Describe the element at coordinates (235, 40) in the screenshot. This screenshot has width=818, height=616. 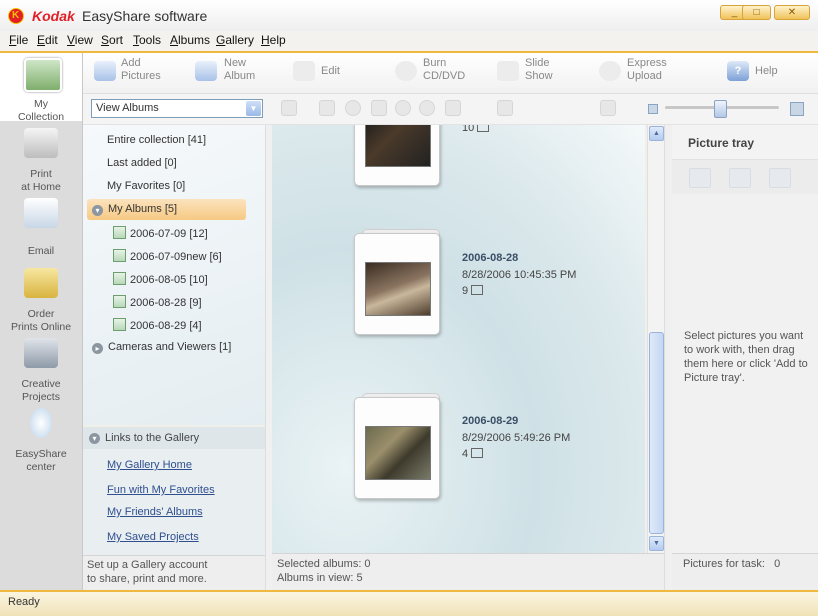
I see `menu-gallery: Gallery` at that location.